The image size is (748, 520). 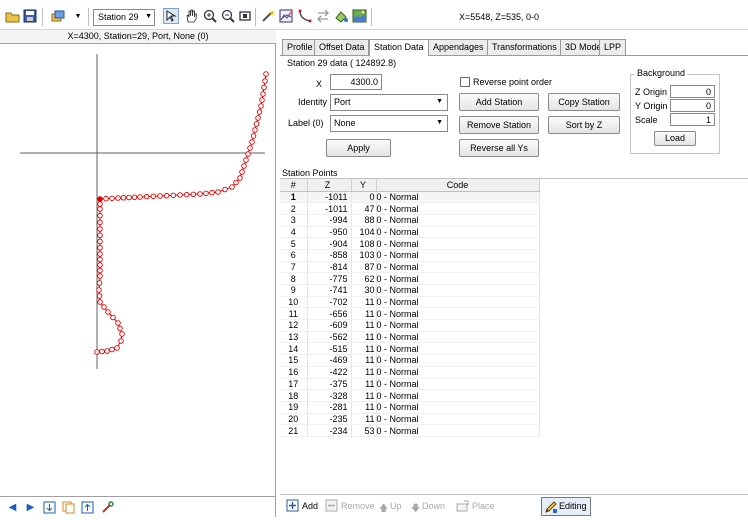 I want to click on apply-button: Apply, so click(x=358, y=148).